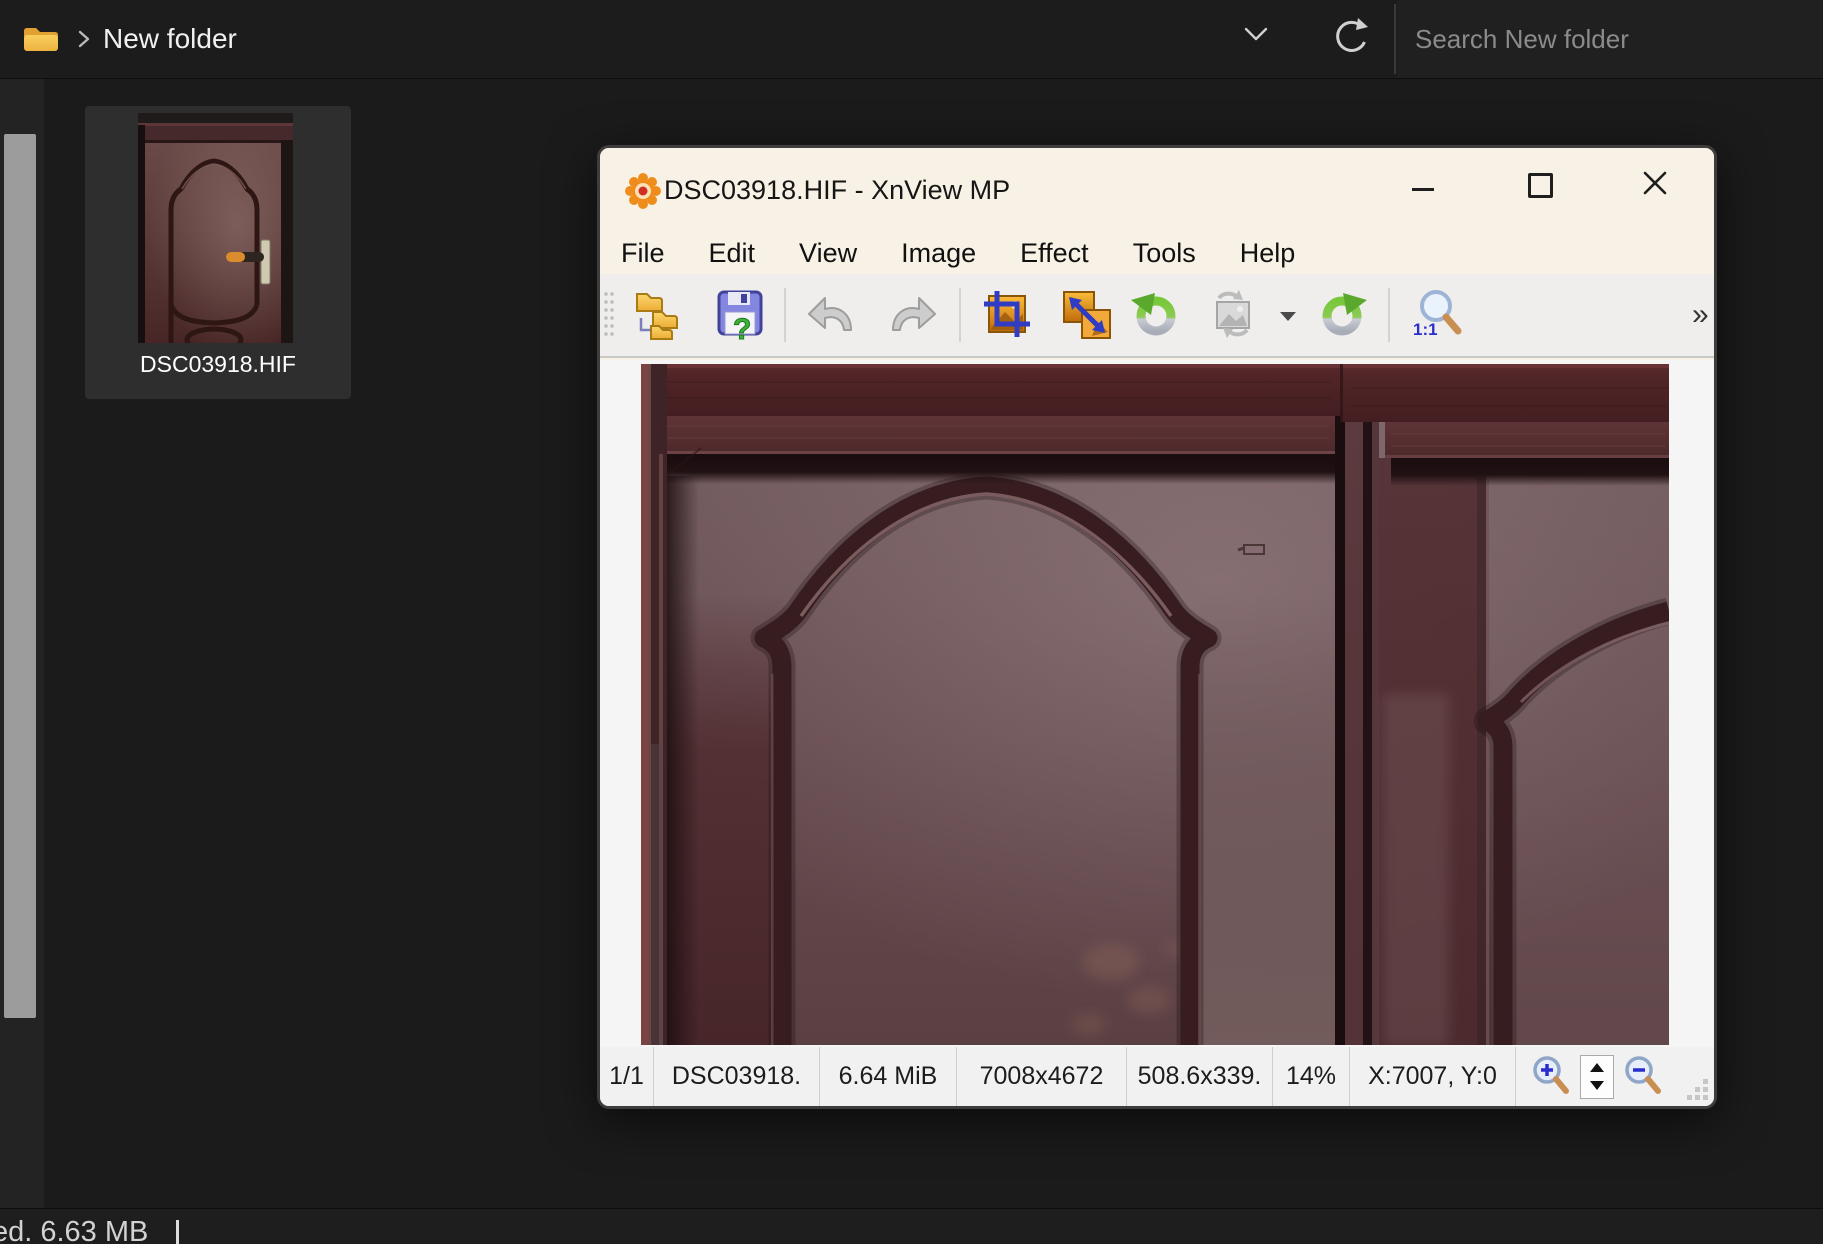 This screenshot has height=1244, width=1823. I want to click on window-title: DSC03918.HIF - XnView MP, so click(837, 190).